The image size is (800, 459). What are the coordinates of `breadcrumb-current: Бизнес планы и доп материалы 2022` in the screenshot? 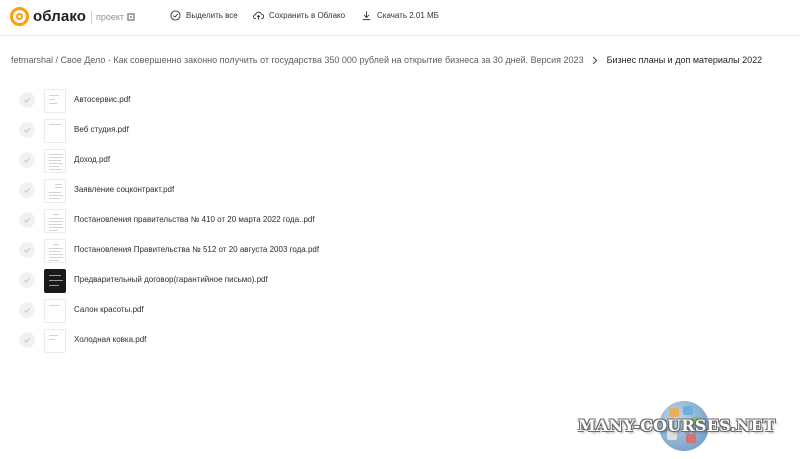 It's located at (684, 60).